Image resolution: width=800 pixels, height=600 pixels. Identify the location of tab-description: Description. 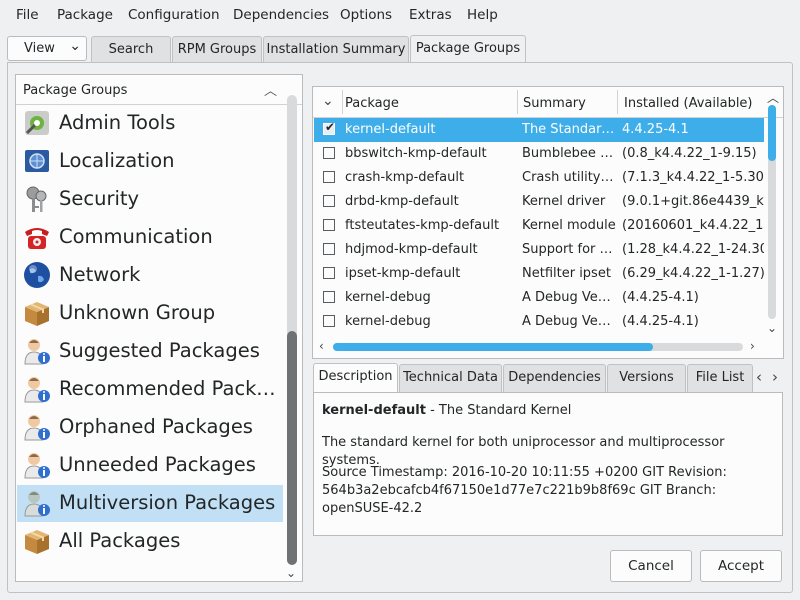
(355, 378).